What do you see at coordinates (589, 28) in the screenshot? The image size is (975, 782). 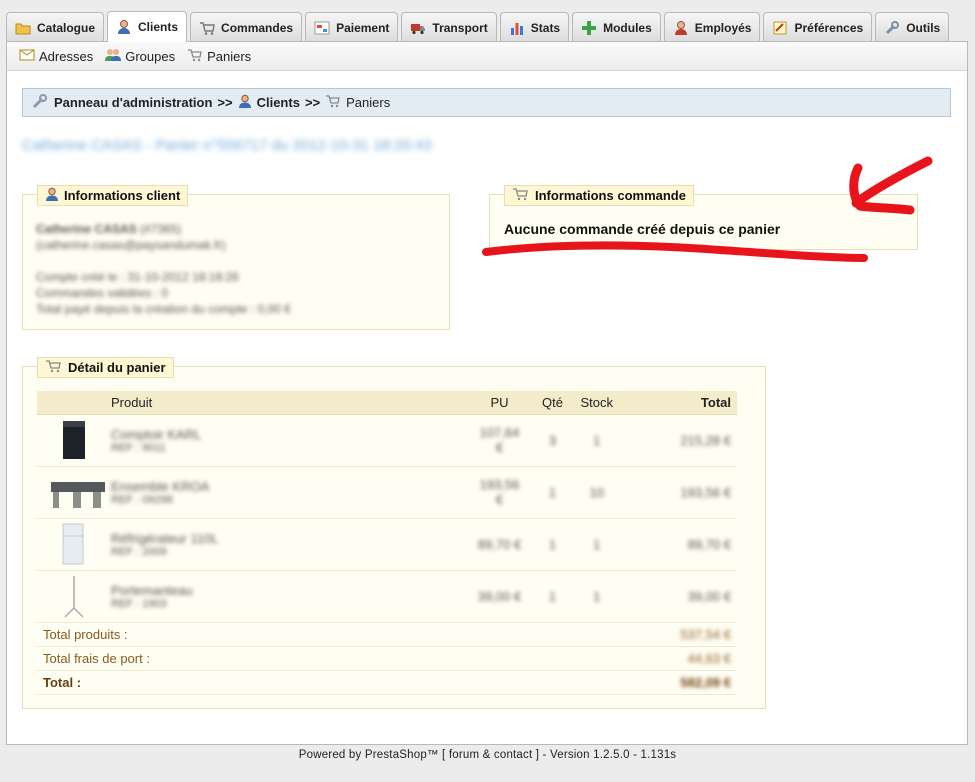 I see `puzzle-icon` at bounding box center [589, 28].